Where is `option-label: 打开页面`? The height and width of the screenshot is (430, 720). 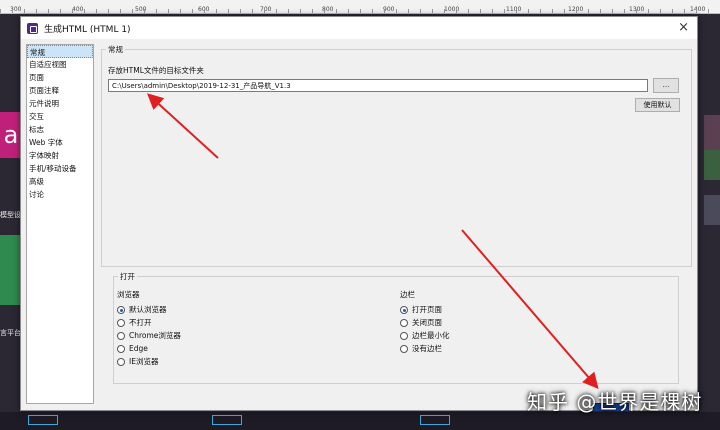 option-label: 打开页面 is located at coordinates (427, 309).